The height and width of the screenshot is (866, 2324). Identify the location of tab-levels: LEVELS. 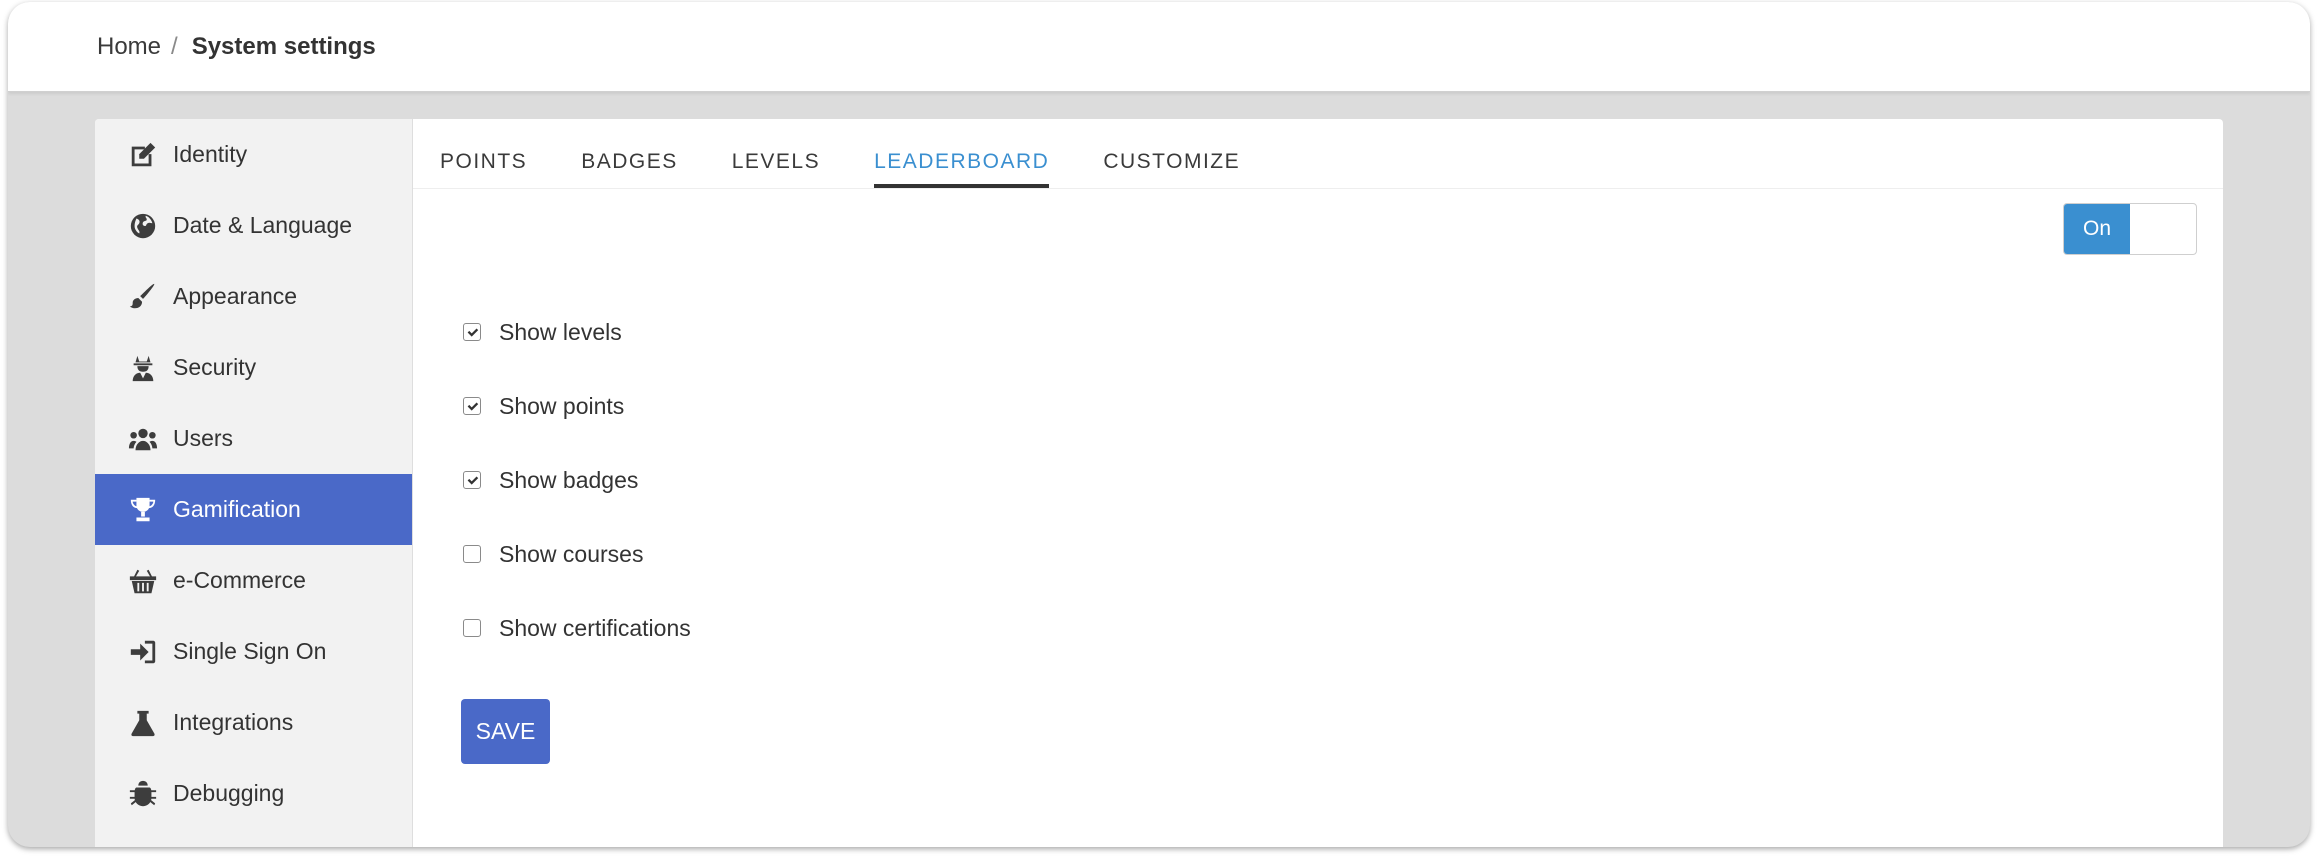
(776, 169).